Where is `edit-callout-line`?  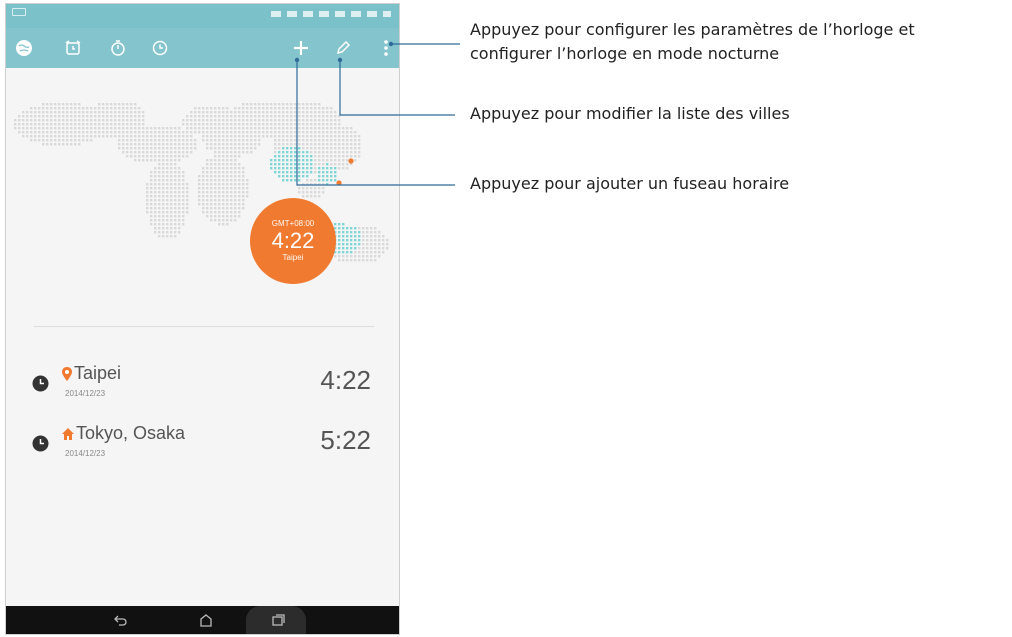
edit-callout-line is located at coordinates (397, 88).